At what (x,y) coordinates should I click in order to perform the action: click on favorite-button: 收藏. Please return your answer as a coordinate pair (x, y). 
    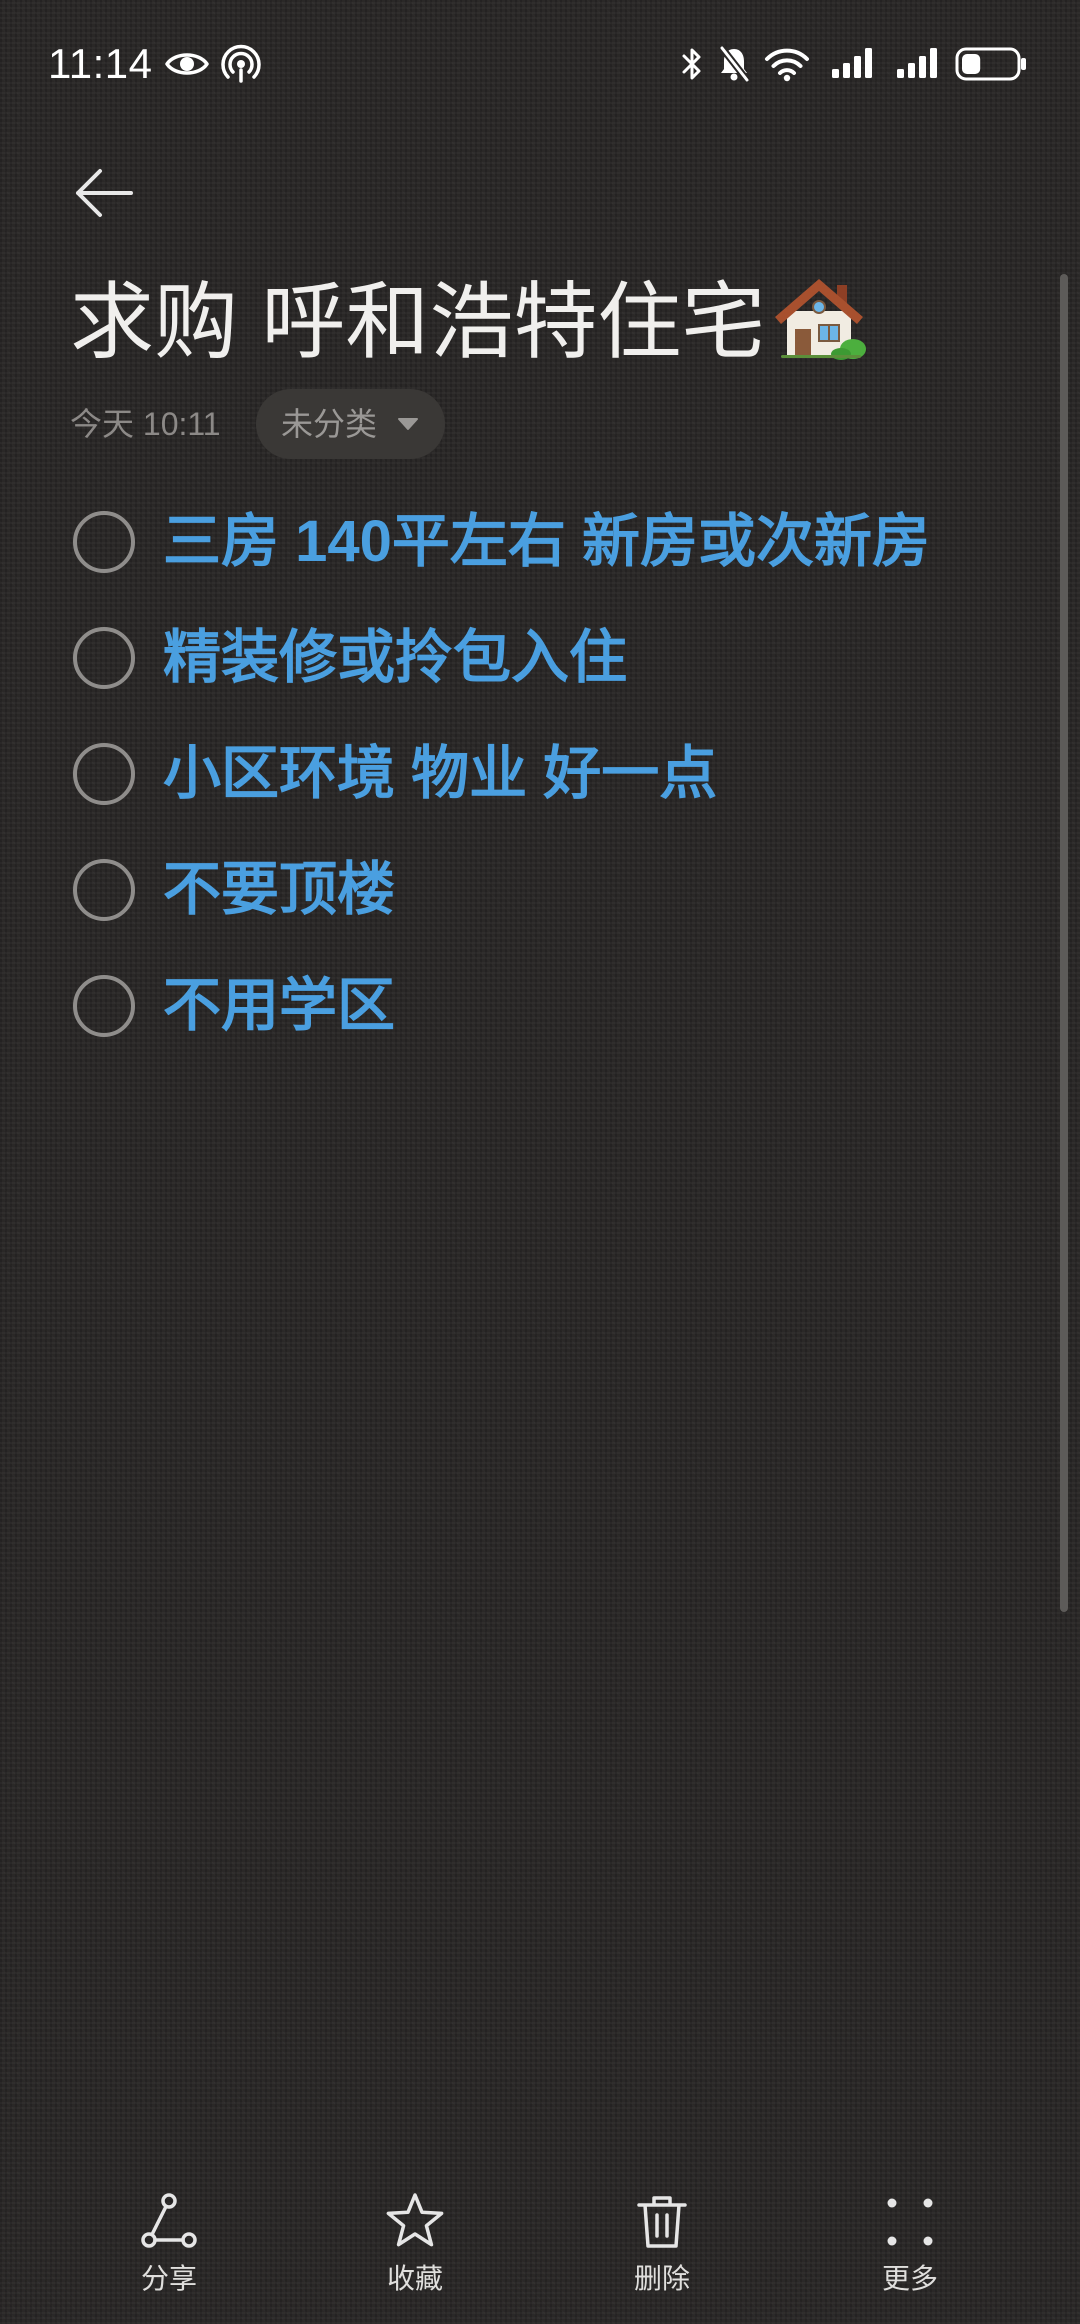
    Looking at the image, I should click on (415, 2240).